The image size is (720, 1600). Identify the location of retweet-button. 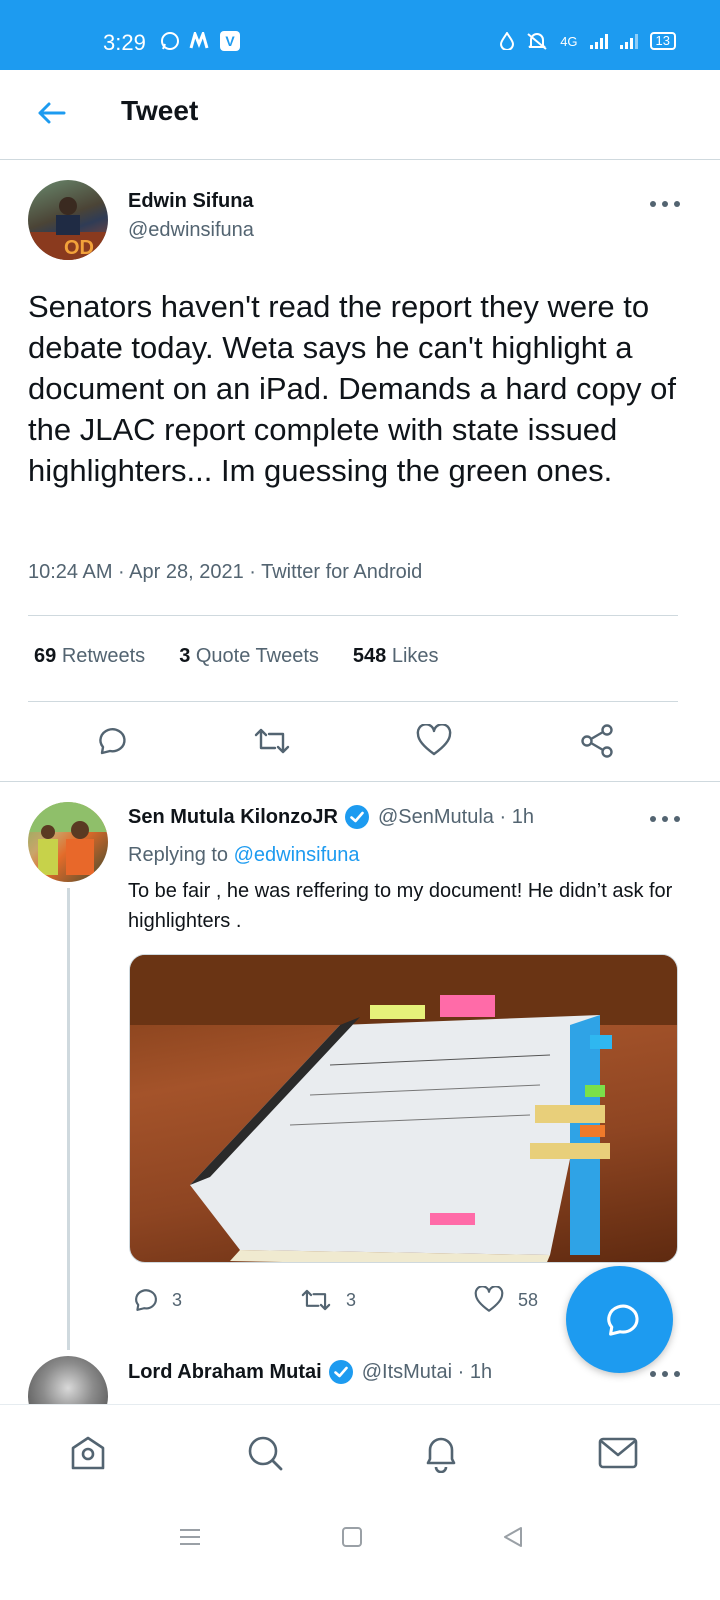
(272, 741).